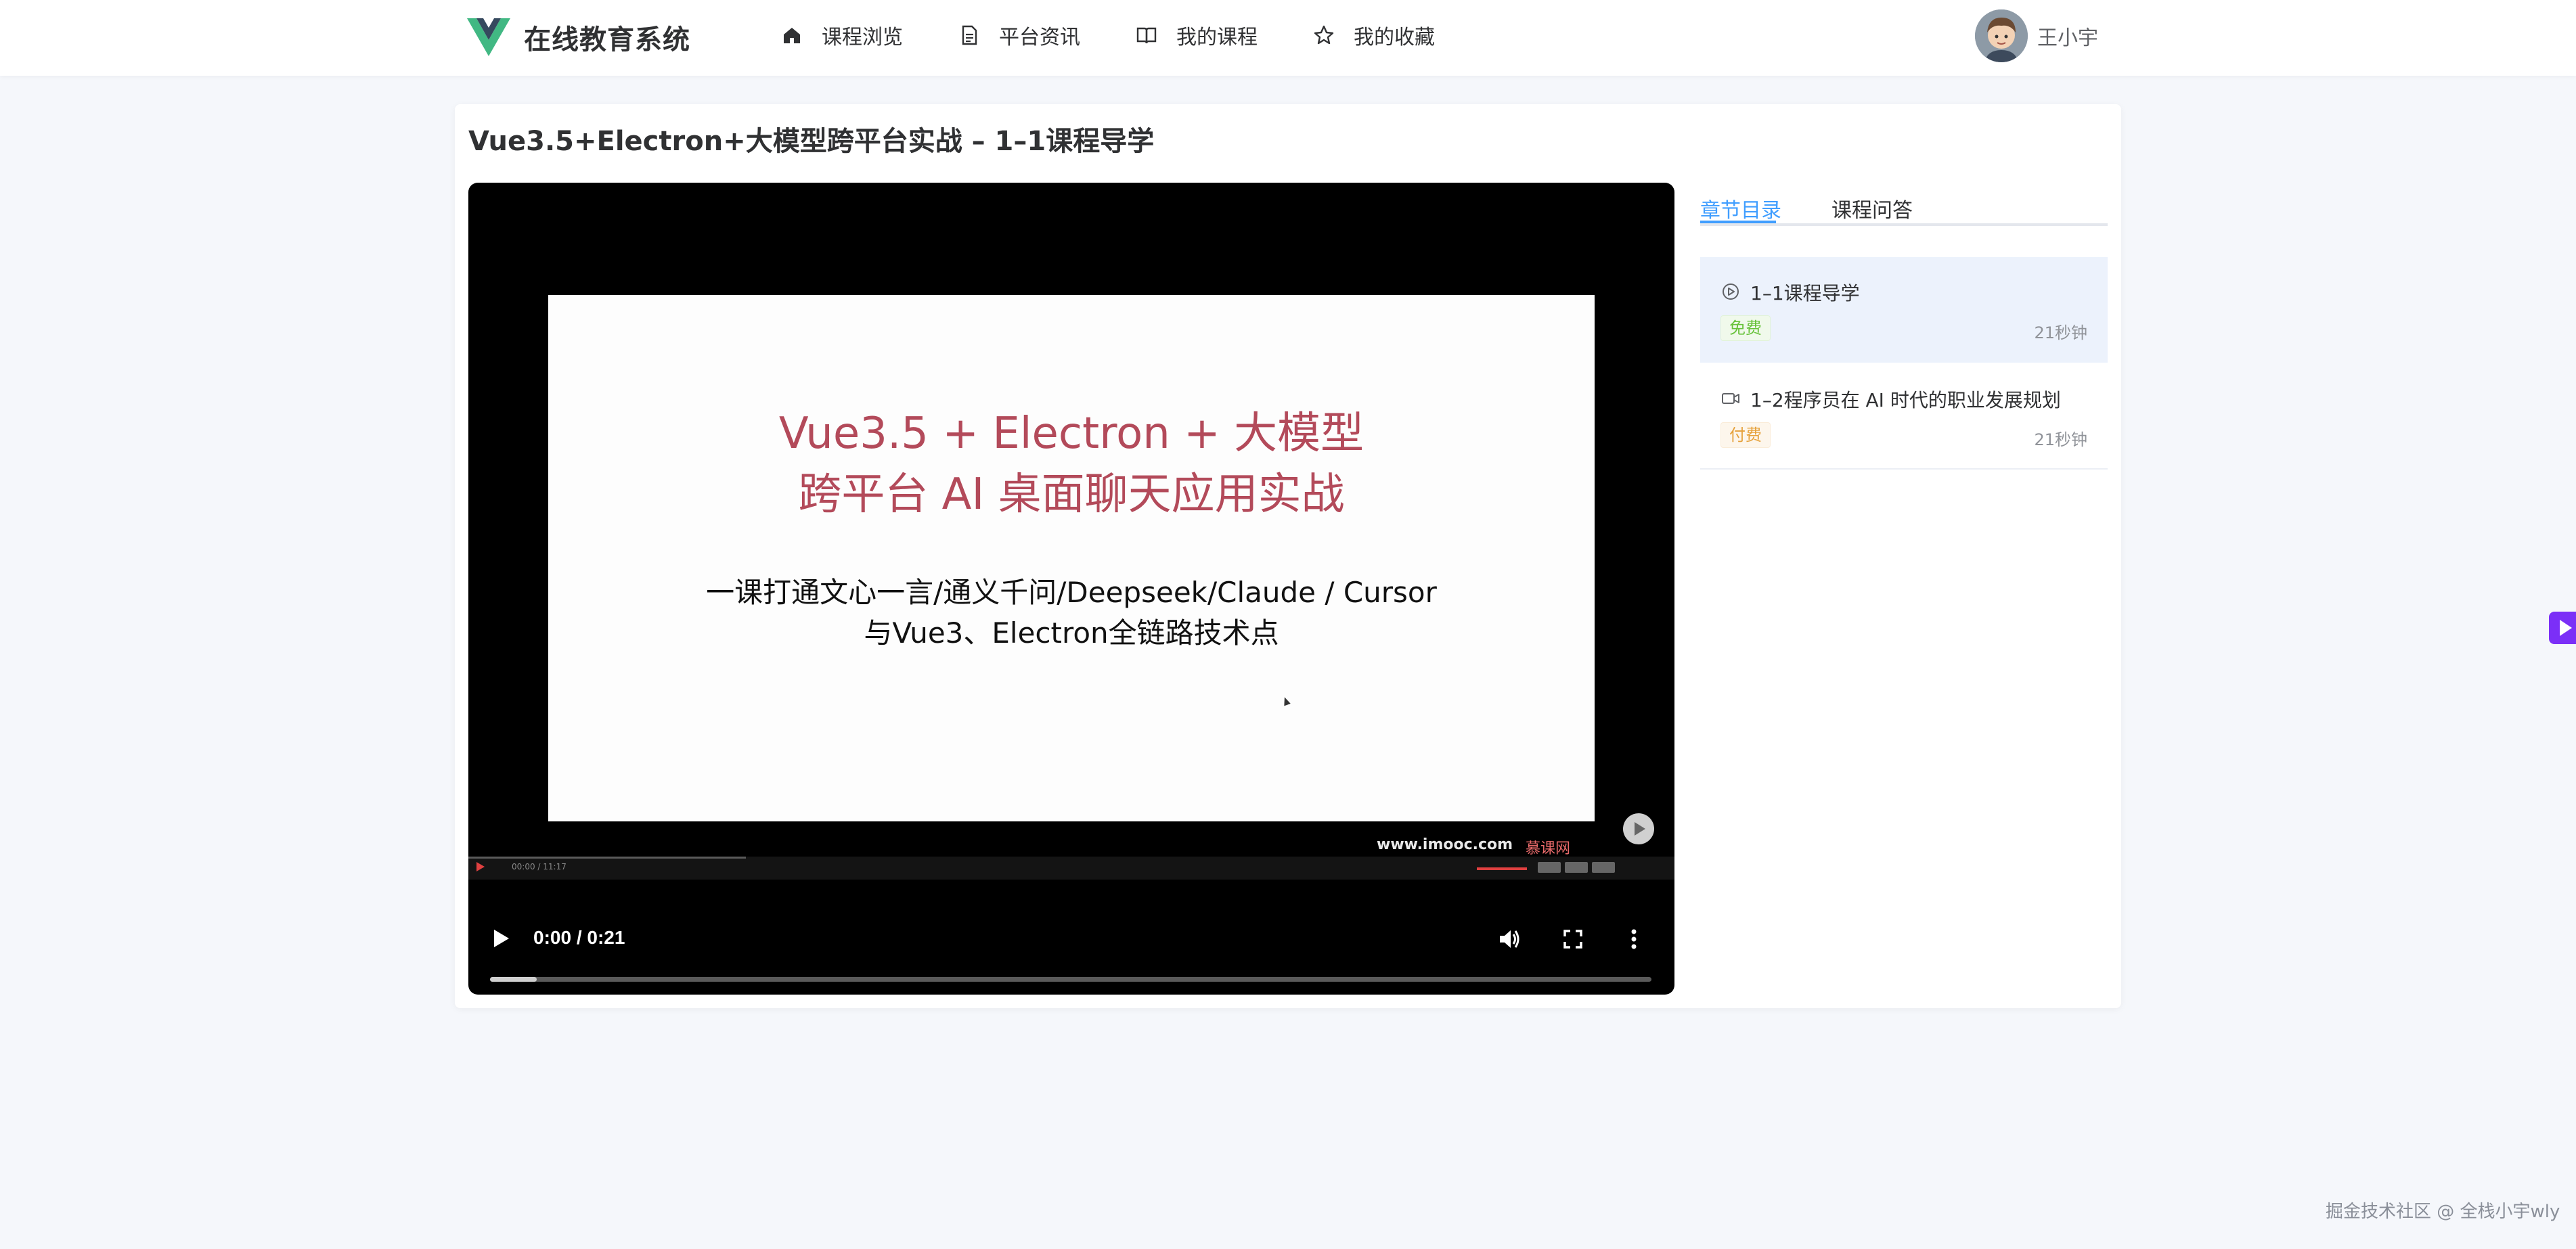 The image size is (2576, 1249). I want to click on inner-small-play-icon, so click(480, 866).